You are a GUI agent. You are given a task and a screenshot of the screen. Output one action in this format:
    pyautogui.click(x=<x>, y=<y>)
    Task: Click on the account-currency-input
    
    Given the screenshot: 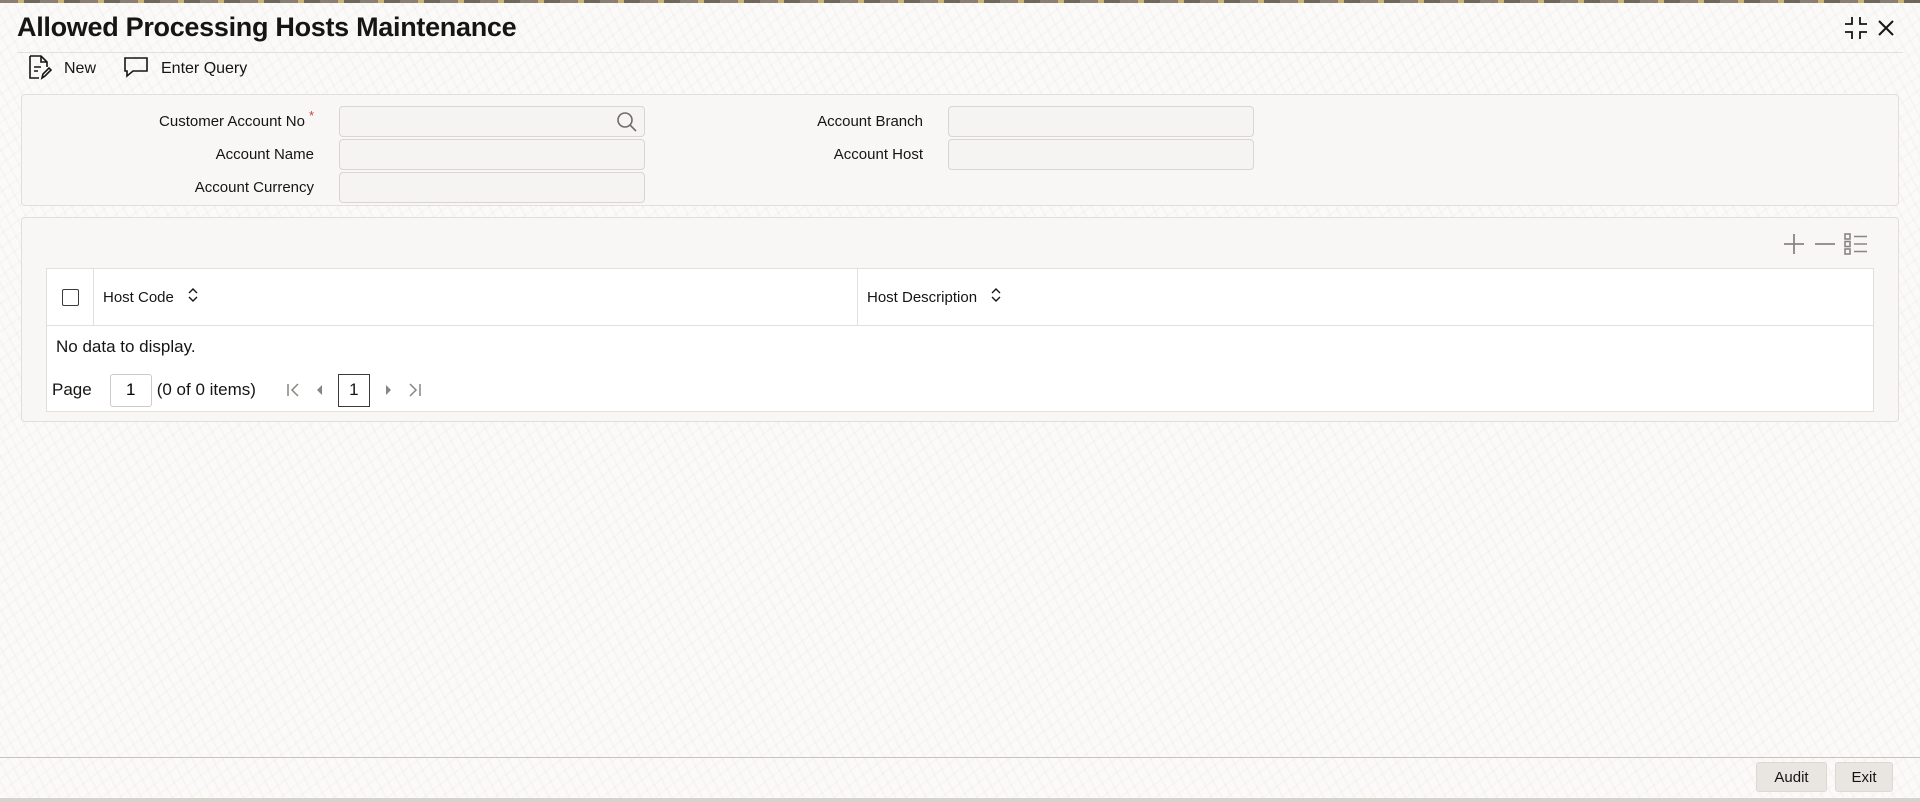 What is the action you would take?
    pyautogui.click(x=492, y=187)
    